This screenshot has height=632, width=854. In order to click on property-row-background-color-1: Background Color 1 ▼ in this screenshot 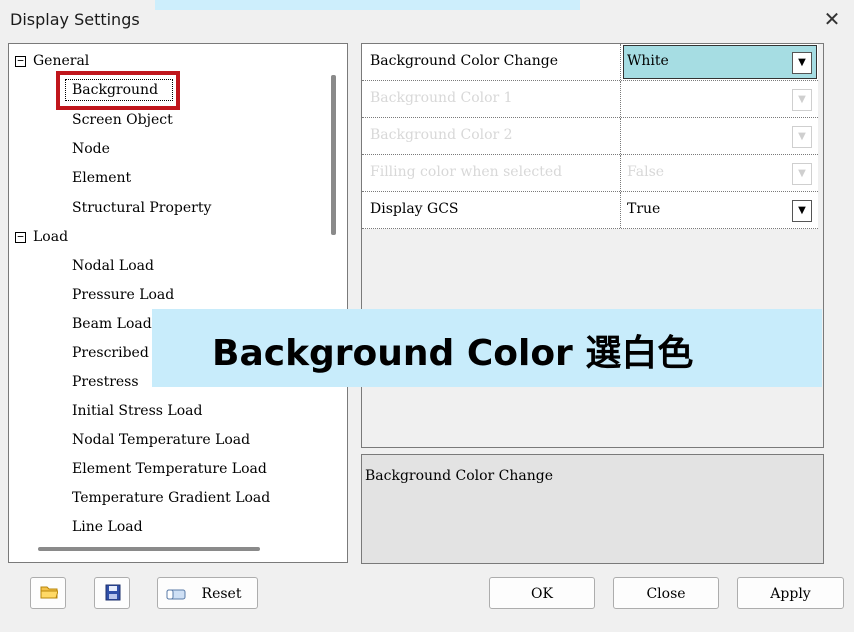, I will do `click(590, 99)`.